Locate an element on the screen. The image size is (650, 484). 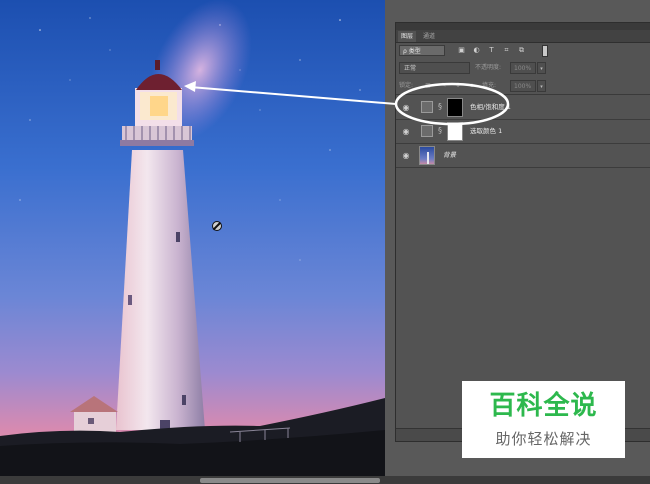
watermark-subtitle: 助你轻松解决 is located at coordinates (543, 439).